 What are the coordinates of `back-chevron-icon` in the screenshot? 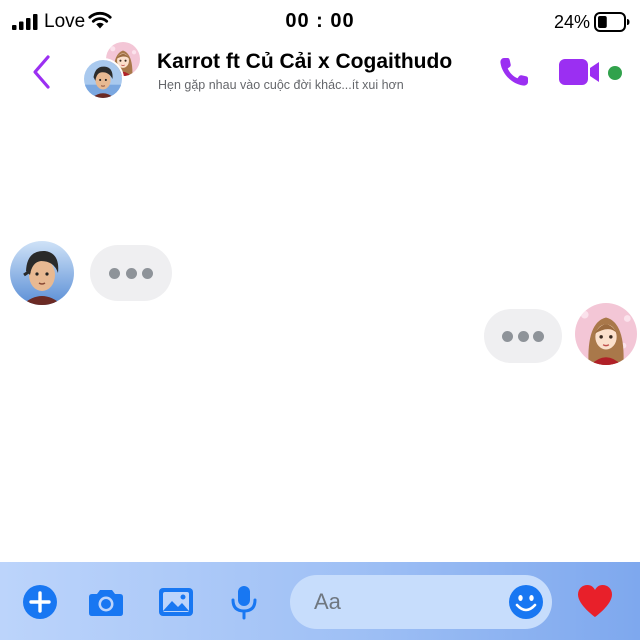 It's located at (43, 72).